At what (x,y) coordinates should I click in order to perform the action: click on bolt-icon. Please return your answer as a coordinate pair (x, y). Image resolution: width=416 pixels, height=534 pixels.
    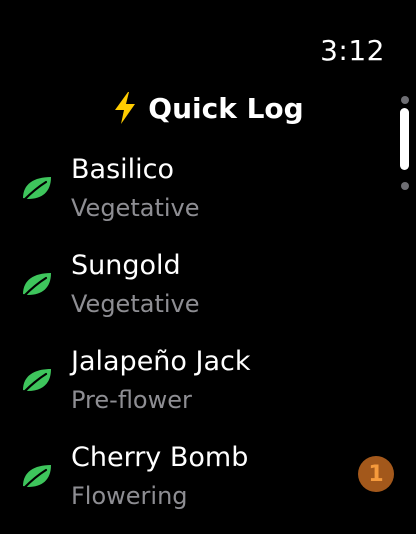
    Looking at the image, I should click on (125, 108).